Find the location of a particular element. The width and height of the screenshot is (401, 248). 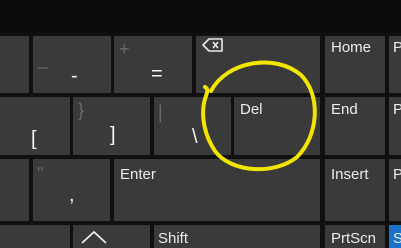

key-bracket-left-base: [ is located at coordinates (34, 139).